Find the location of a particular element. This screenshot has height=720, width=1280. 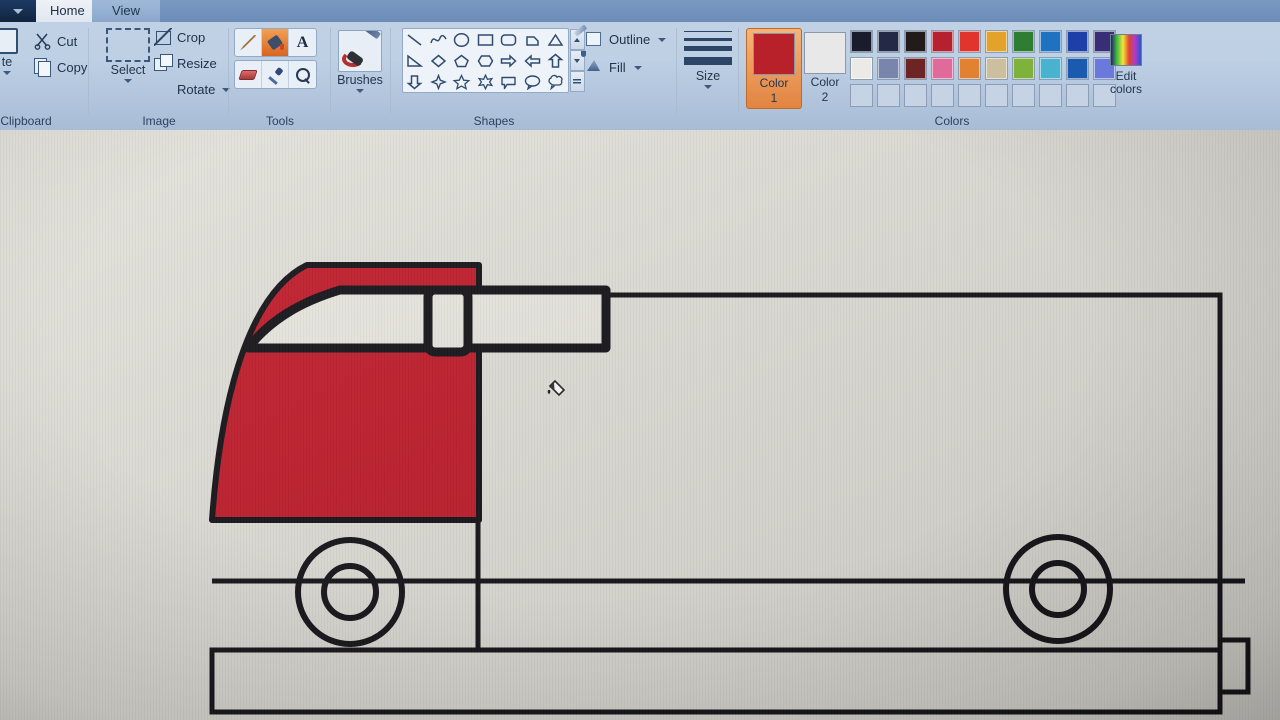

edit-colors-button: Edit colors is located at coordinates (1126, 65).